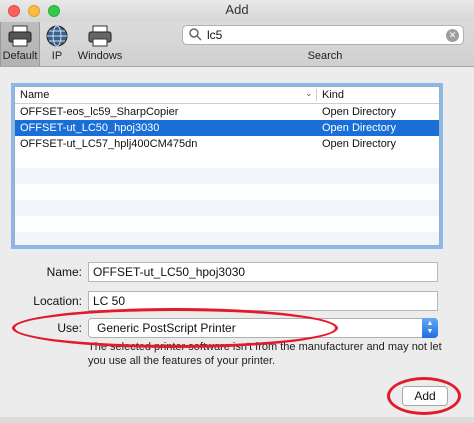 The width and height of the screenshot is (474, 423). What do you see at coordinates (34, 95) in the screenshot?
I see `column-name: Name` at bounding box center [34, 95].